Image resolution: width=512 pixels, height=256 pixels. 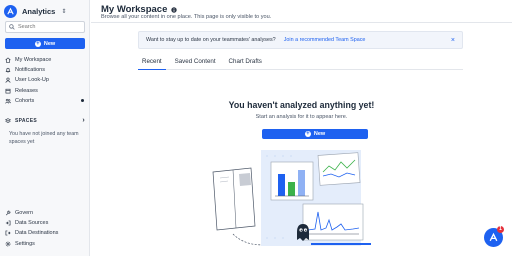 I want to click on content-tabs: Recent Saved Content Chart Drafts, so click(x=300, y=63).